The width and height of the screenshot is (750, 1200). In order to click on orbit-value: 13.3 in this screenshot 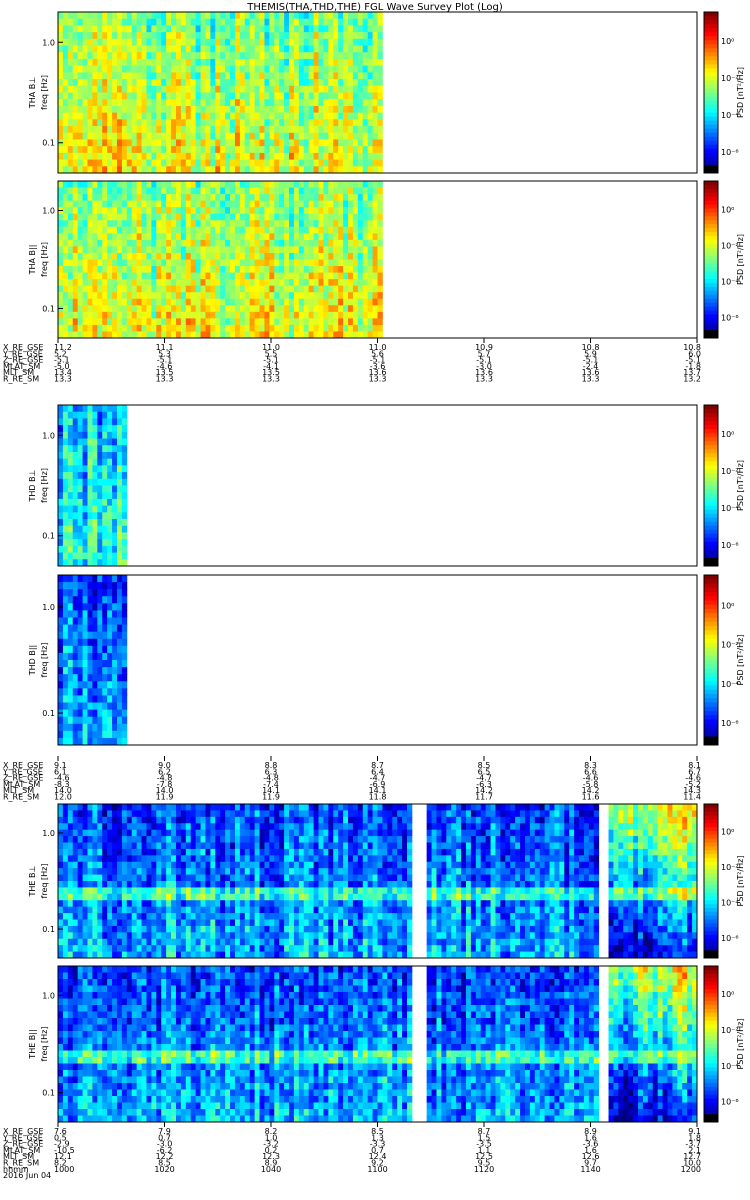, I will do `click(591, 379)`.